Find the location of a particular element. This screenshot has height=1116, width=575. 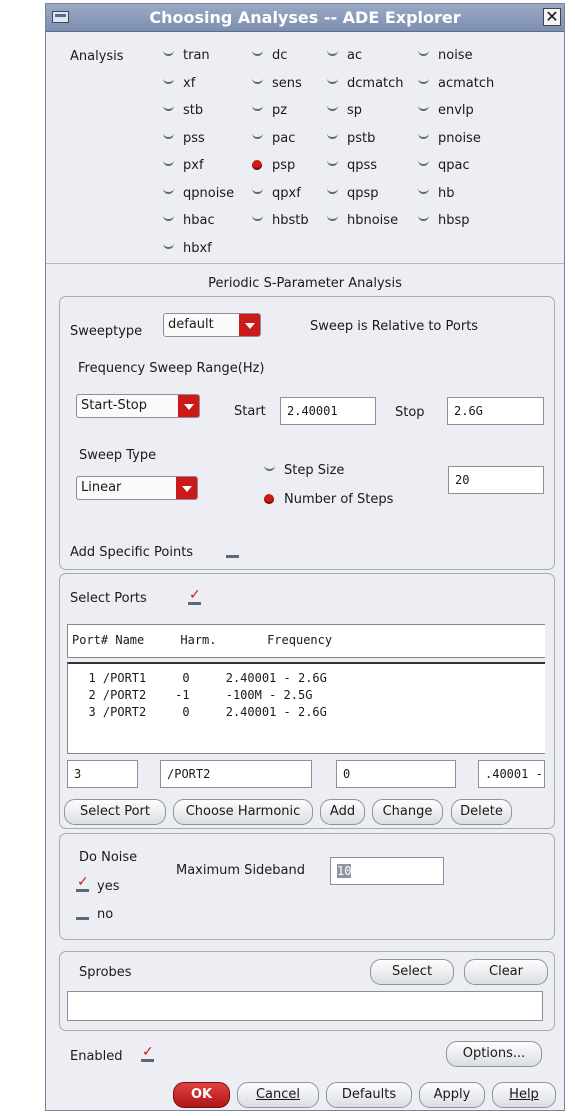

sweep-type-combo: Linear is located at coordinates (137, 488).